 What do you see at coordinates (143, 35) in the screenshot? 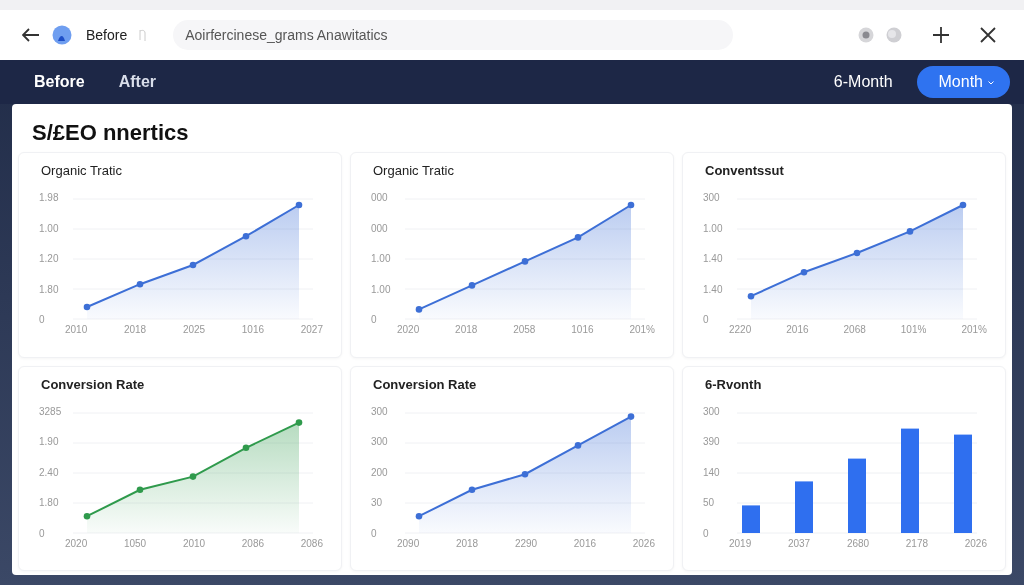
I see `tab-separator-icon` at bounding box center [143, 35].